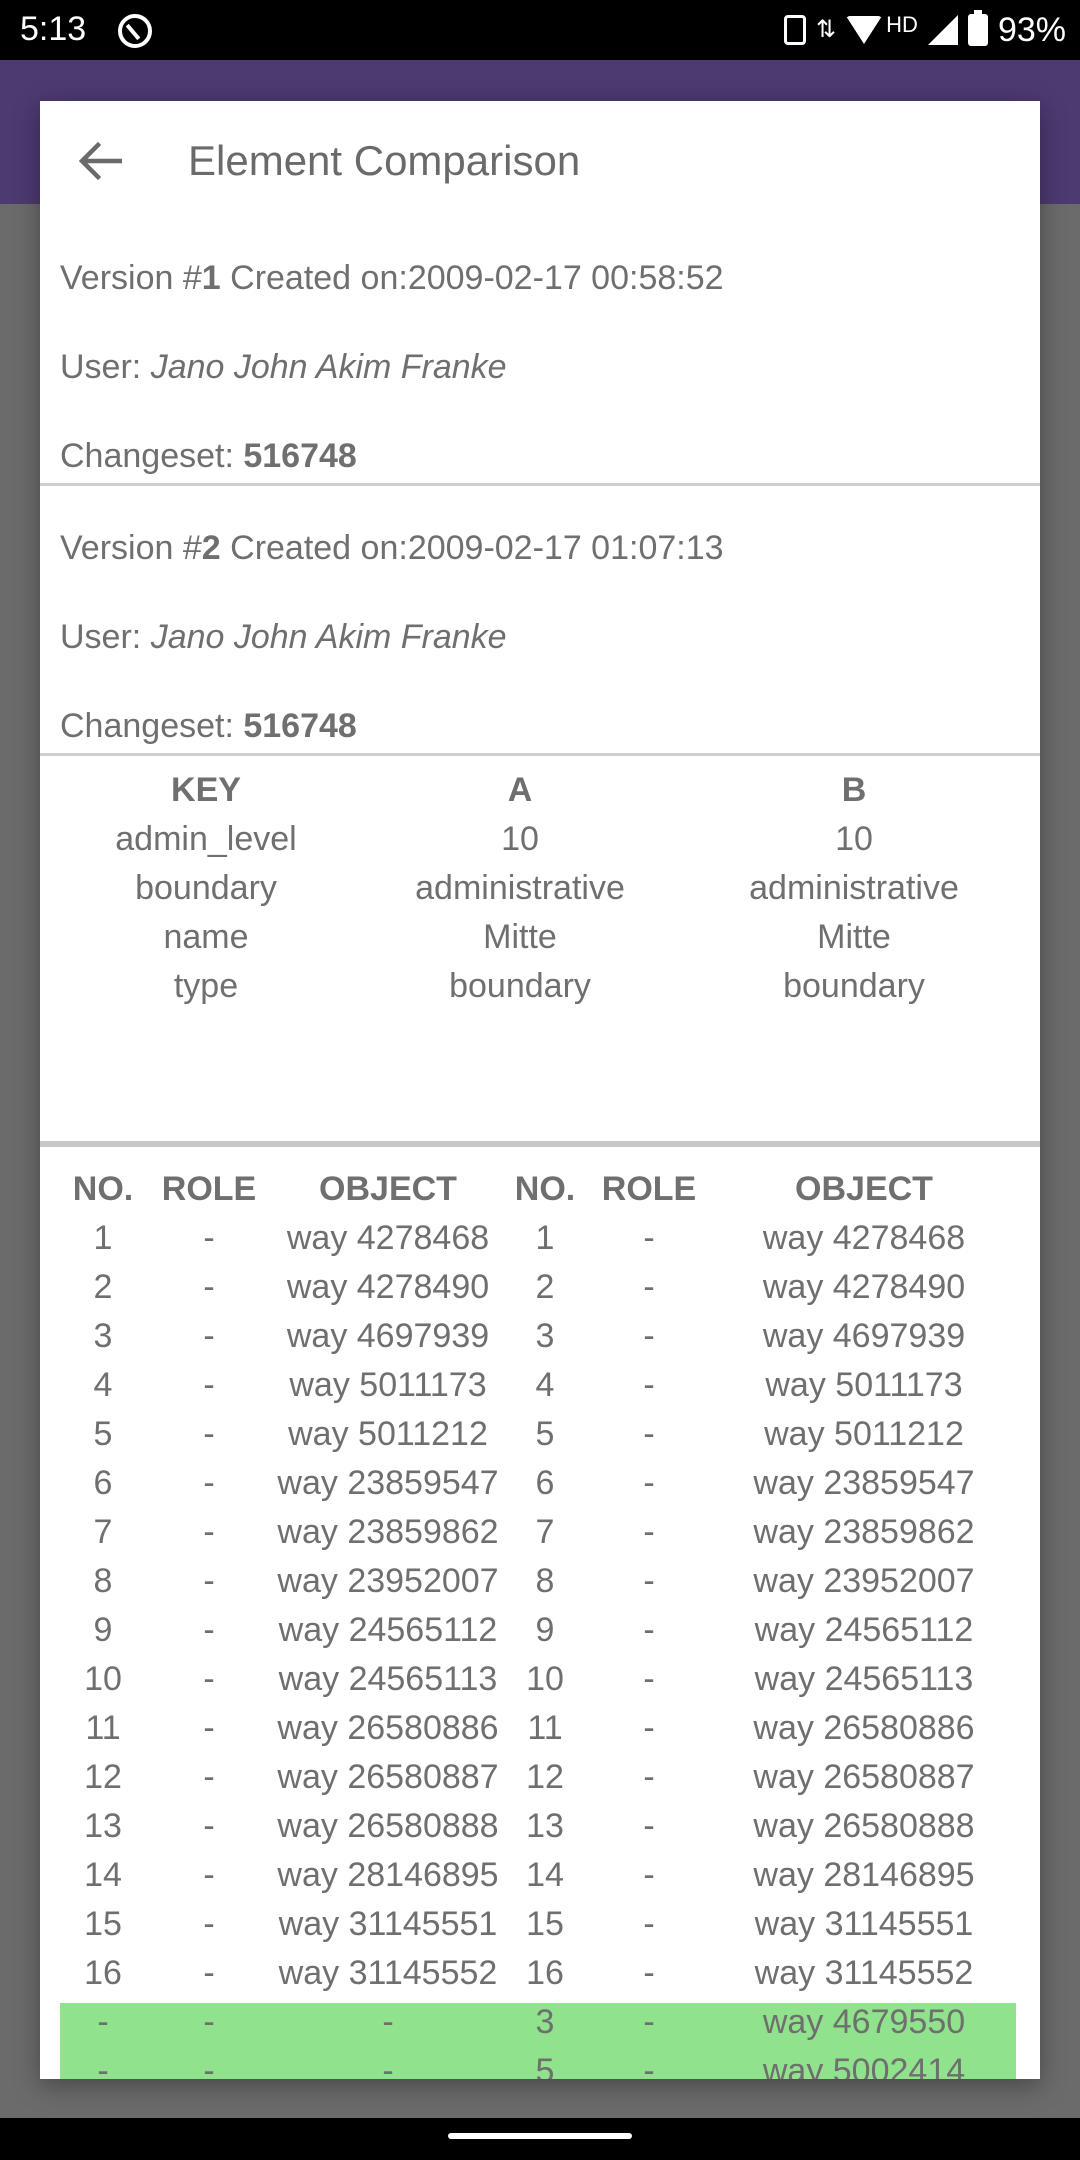 The height and width of the screenshot is (2160, 1080). What do you see at coordinates (538, 1635) in the screenshot?
I see `table-row: 9 - way 24565112 9 - way 24565112` at bounding box center [538, 1635].